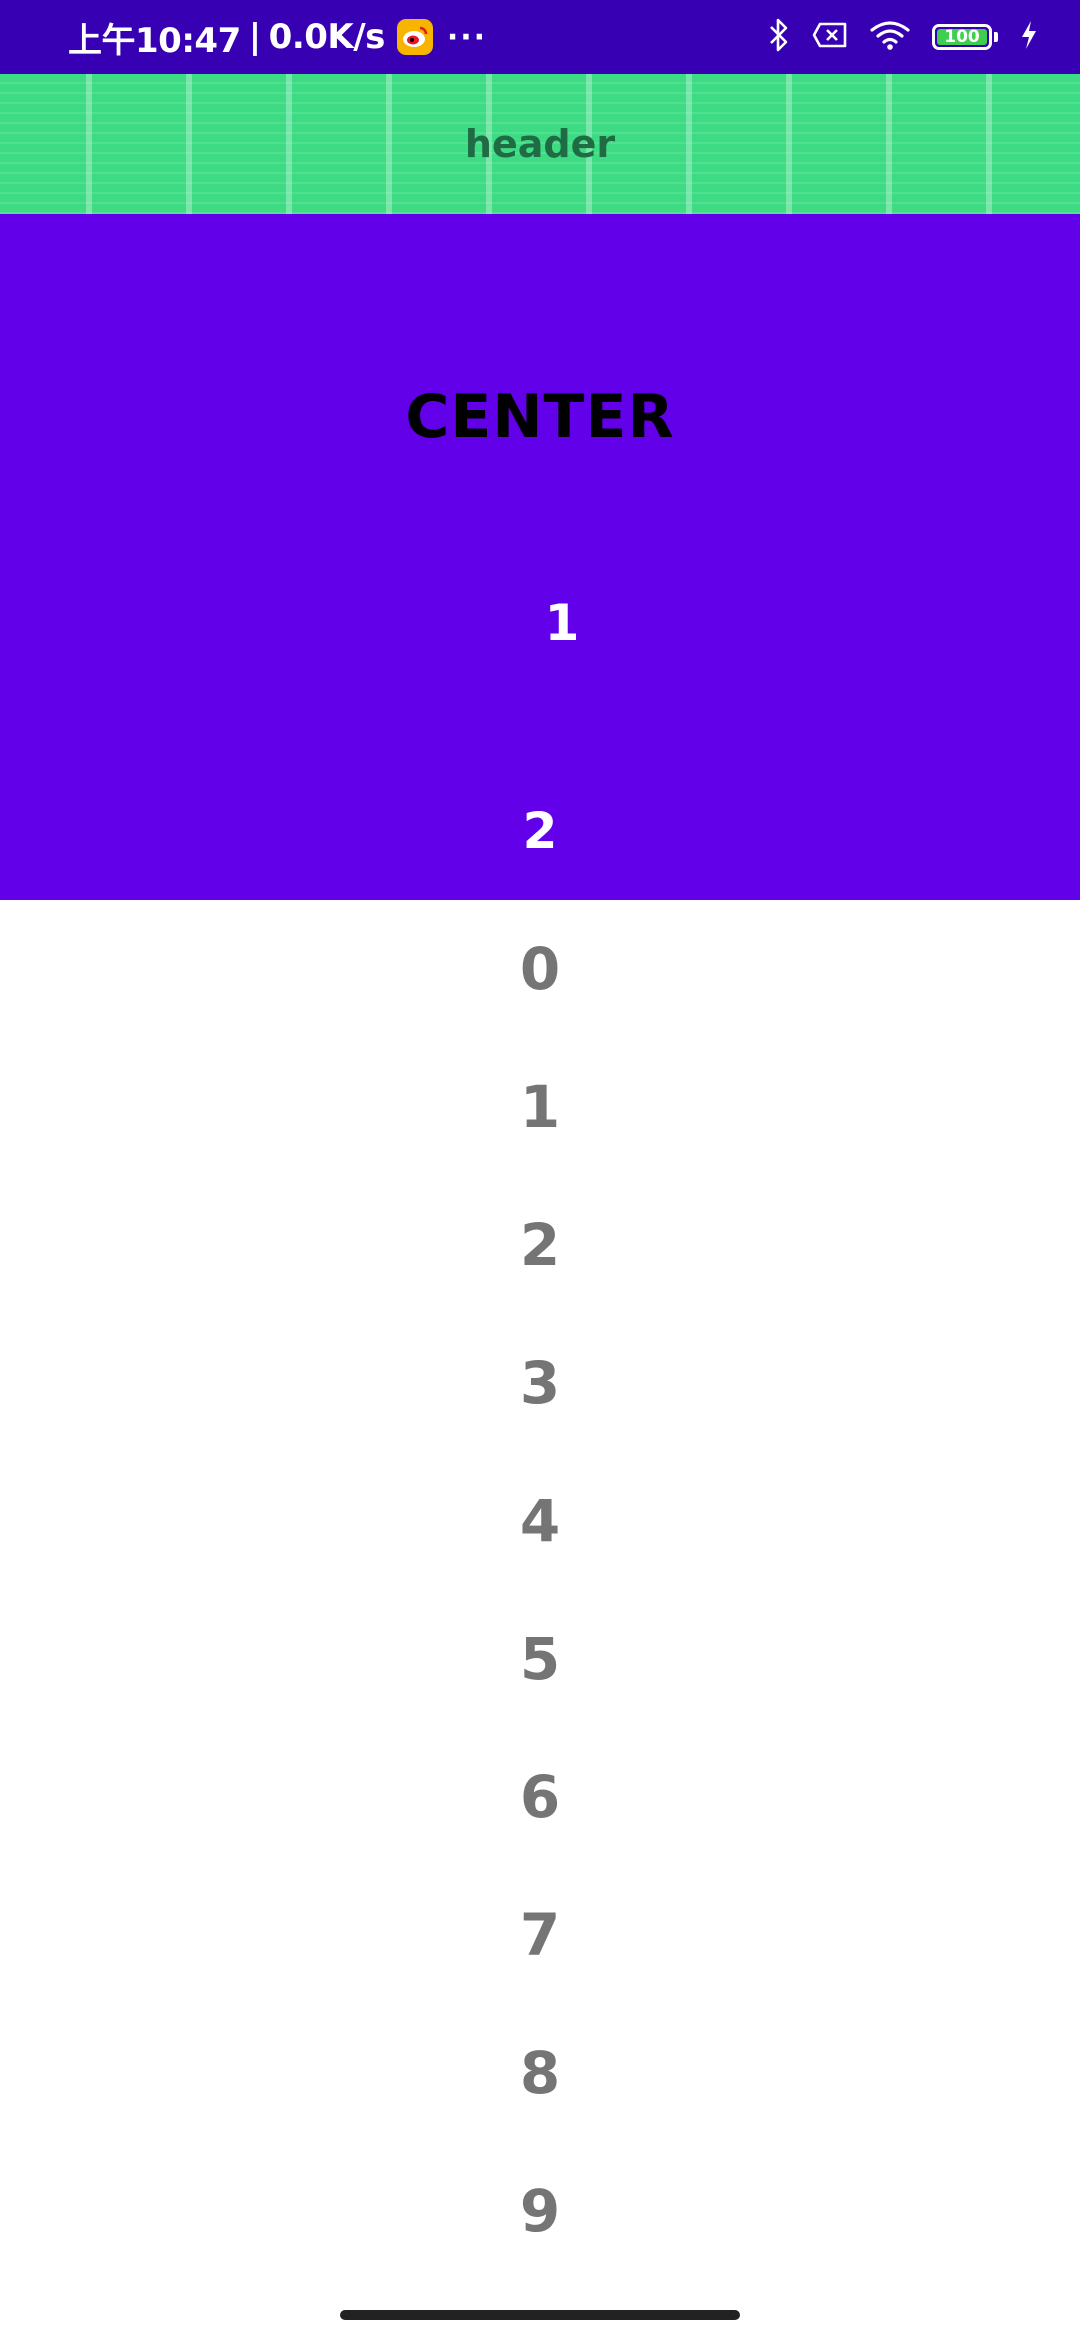 This screenshot has width=1080, height=2340. I want to click on header-title: header, so click(540, 144).